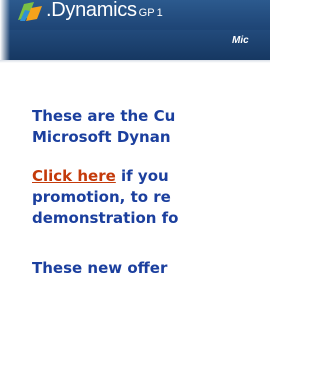 This screenshot has width=320, height=382. What do you see at coordinates (105, 218) in the screenshot?
I see `cta-line-3: demonstration fo` at bounding box center [105, 218].